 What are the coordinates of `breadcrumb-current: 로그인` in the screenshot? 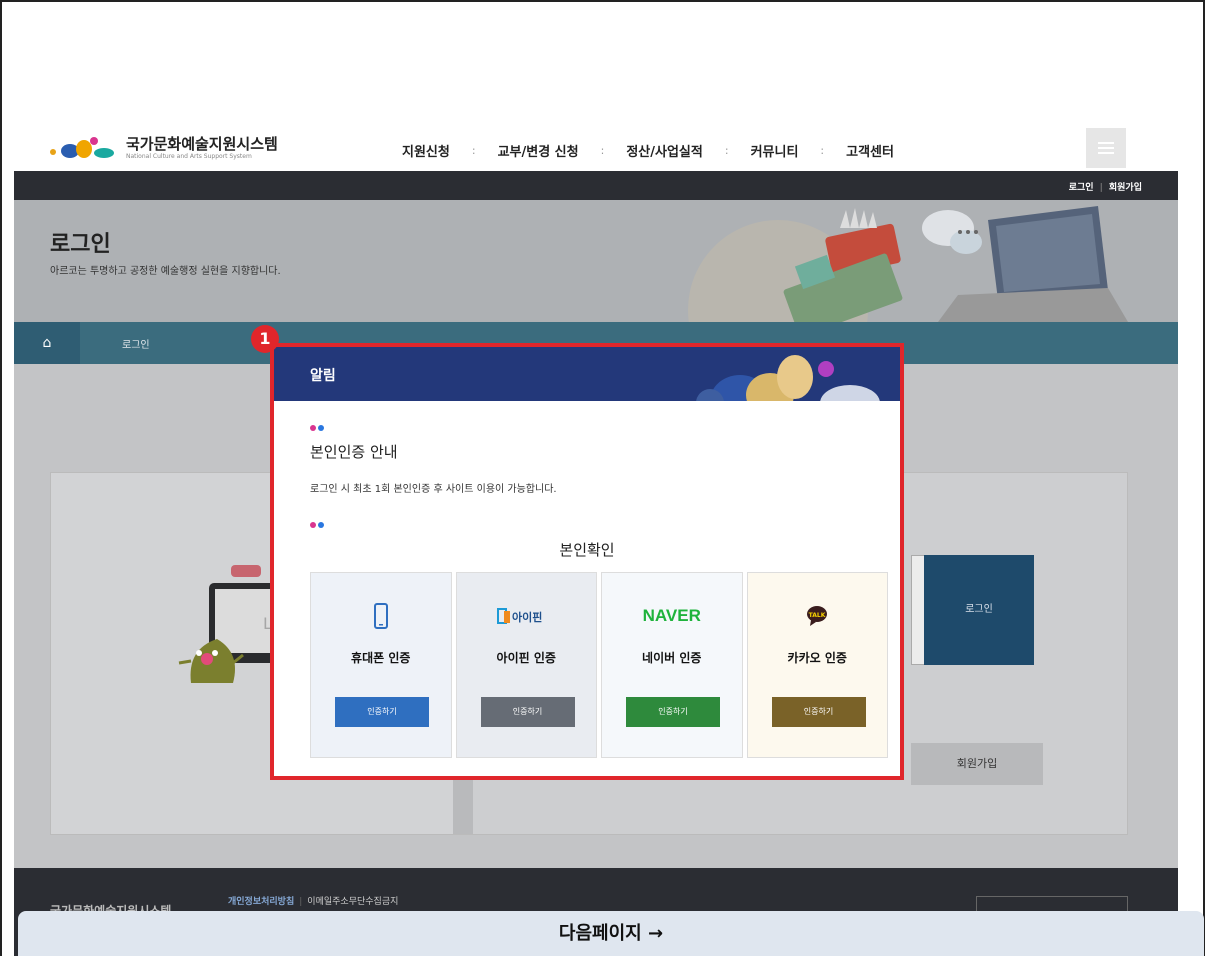 It's located at (136, 345).